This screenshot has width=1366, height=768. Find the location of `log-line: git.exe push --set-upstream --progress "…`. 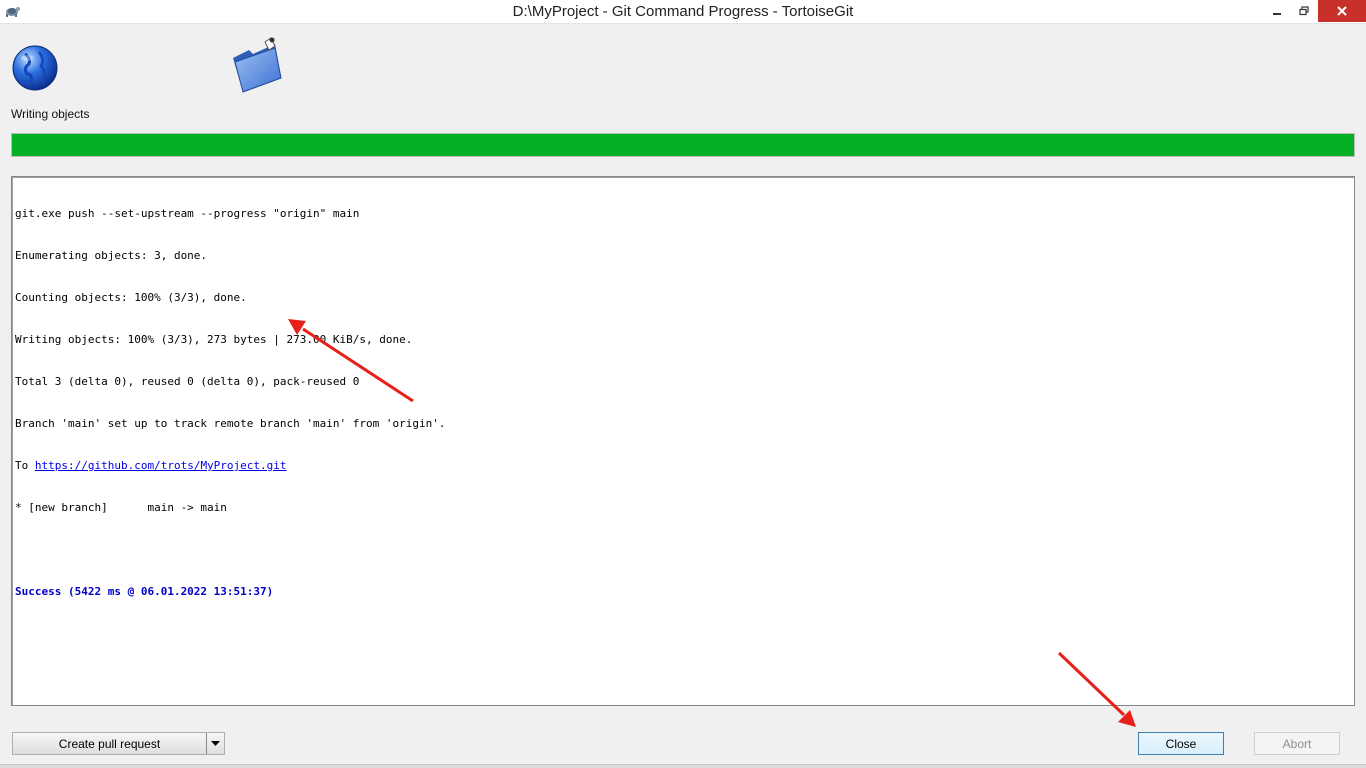

log-line: git.exe push --set-upstream --progress "… is located at coordinates (187, 213).